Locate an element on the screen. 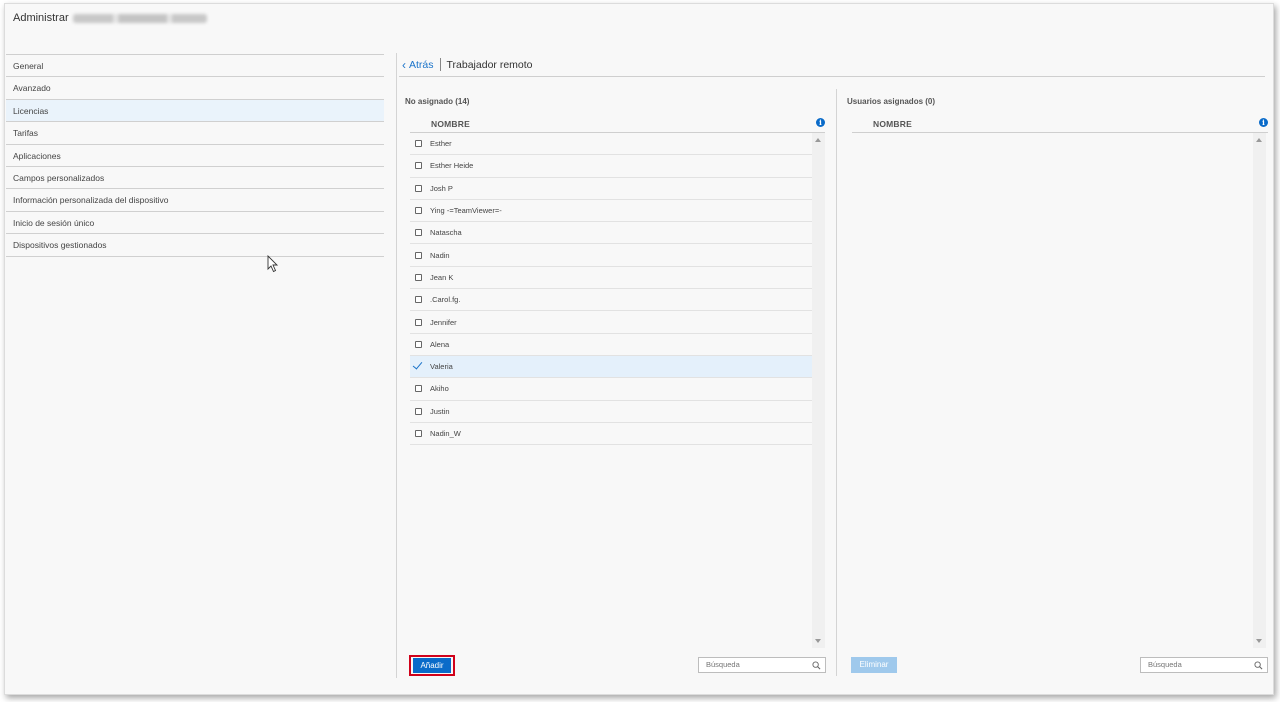  unassigned-search-input is located at coordinates (756, 664).